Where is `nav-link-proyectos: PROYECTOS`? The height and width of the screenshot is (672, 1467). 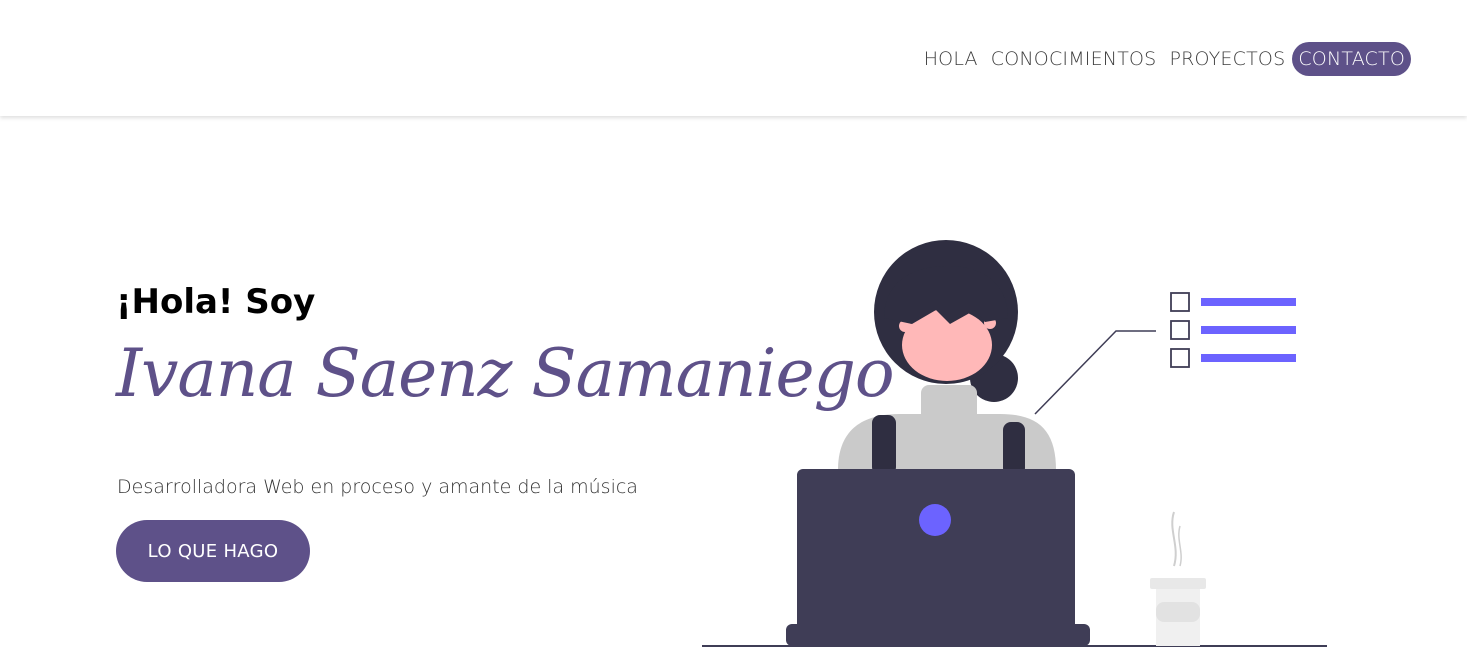
nav-link-proyectos: PROYECTOS is located at coordinates (1227, 59).